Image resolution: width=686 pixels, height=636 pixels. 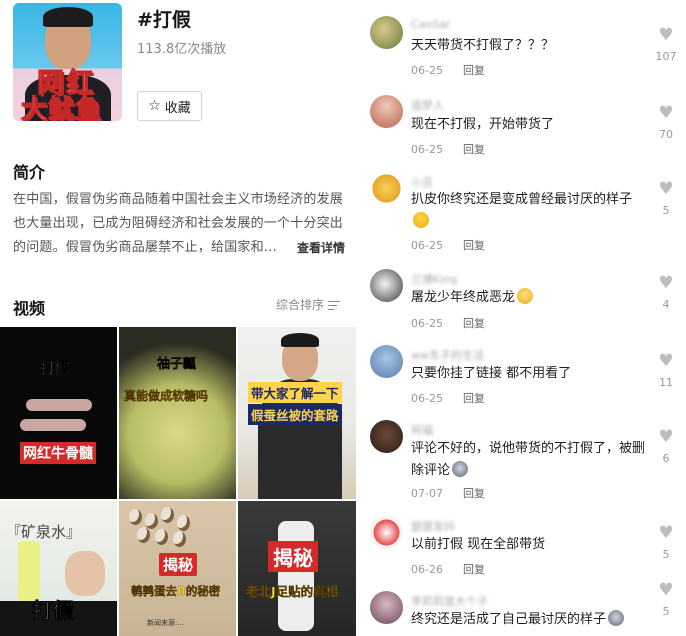 I want to click on comment-username: ww东子的生活, so click(x=447, y=355).